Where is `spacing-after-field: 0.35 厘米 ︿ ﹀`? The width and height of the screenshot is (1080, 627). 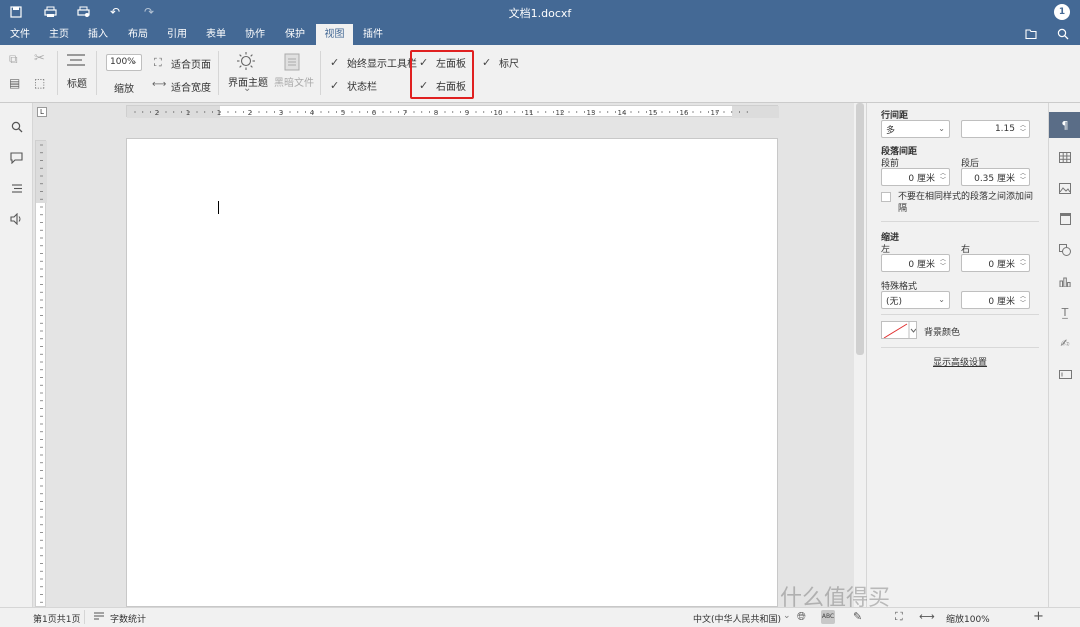 spacing-after-field: 0.35 厘米 ︿ ﹀ is located at coordinates (995, 177).